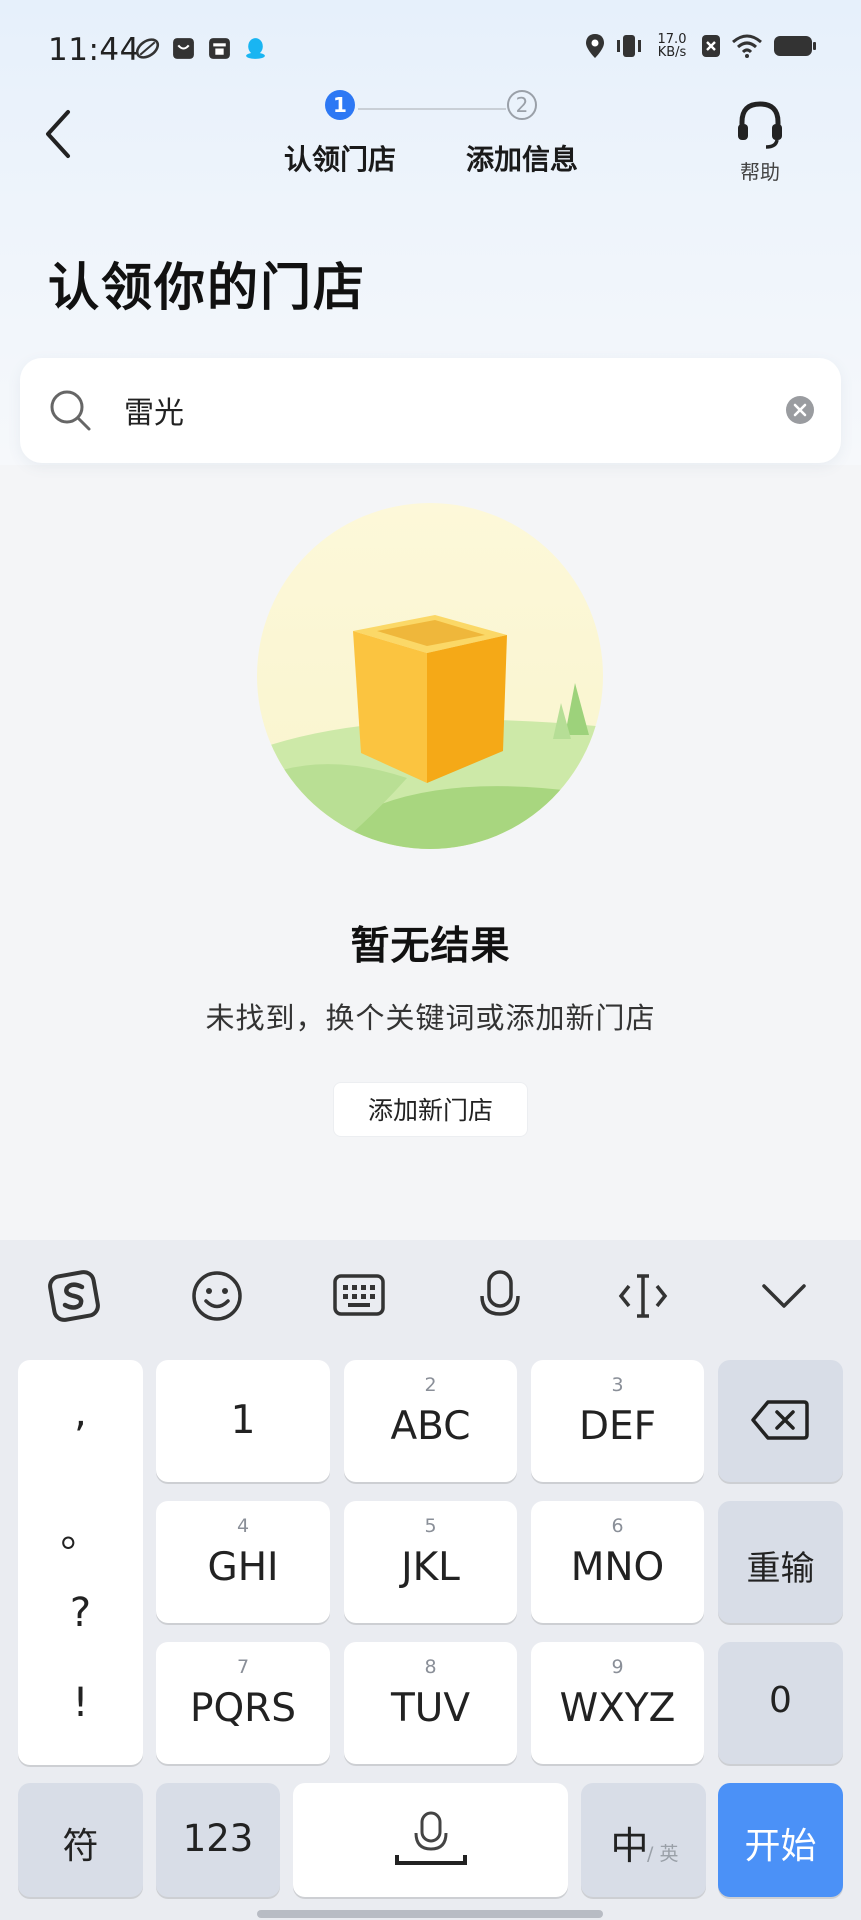 This screenshot has width=861, height=1920. What do you see at coordinates (643, 1840) in the screenshot?
I see `language-switch-key: 中 / 英` at bounding box center [643, 1840].